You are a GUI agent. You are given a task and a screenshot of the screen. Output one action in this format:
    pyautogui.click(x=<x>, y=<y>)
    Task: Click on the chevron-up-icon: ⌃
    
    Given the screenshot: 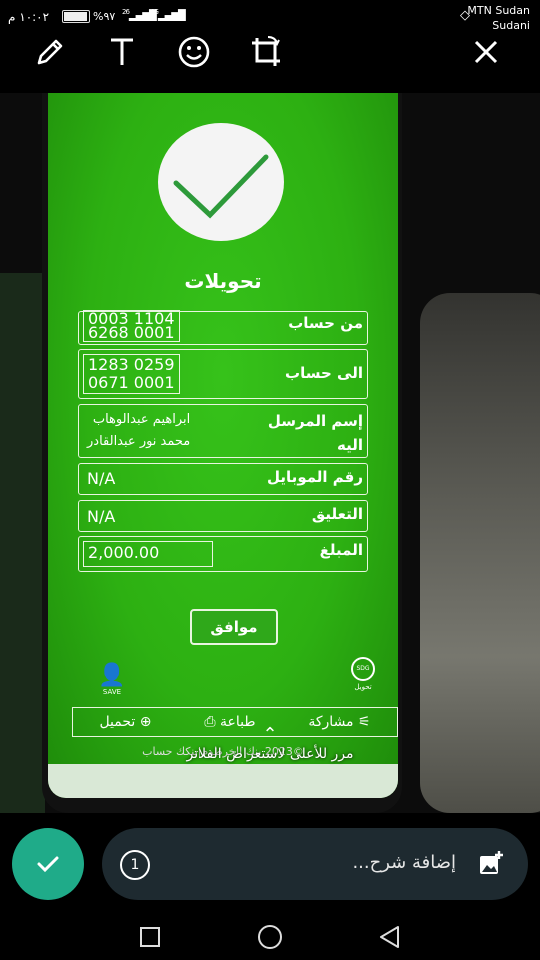 What is the action you would take?
    pyautogui.click(x=270, y=734)
    